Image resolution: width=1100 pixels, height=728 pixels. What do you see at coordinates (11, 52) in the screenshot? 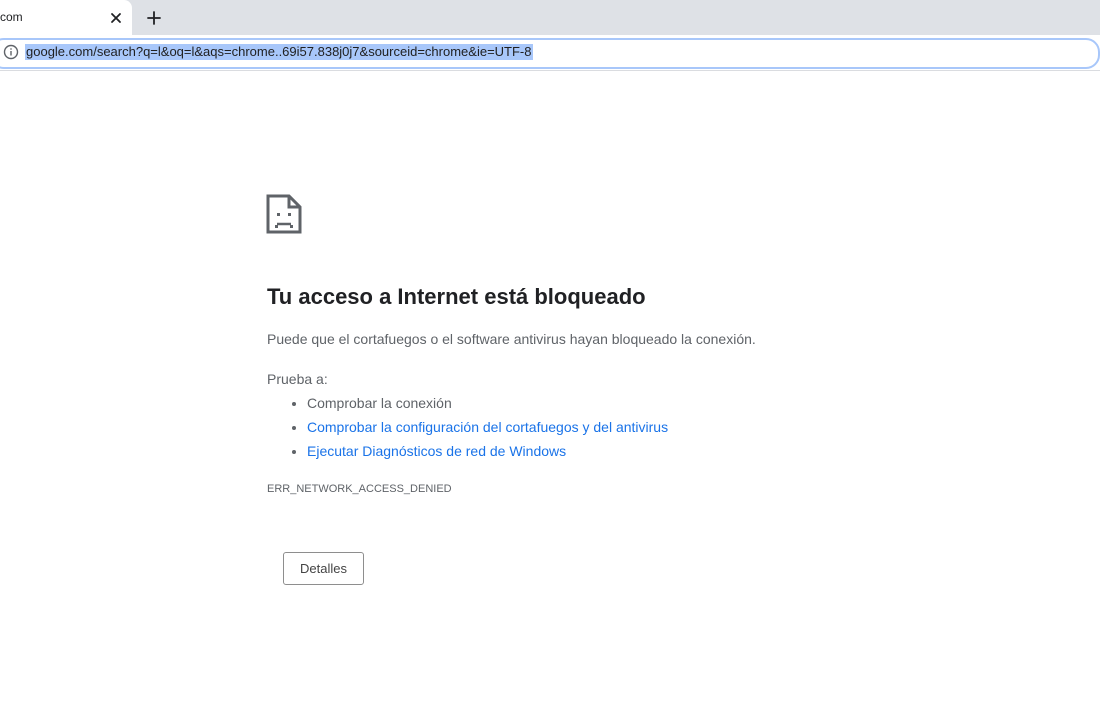
I see `info-icon` at bounding box center [11, 52].